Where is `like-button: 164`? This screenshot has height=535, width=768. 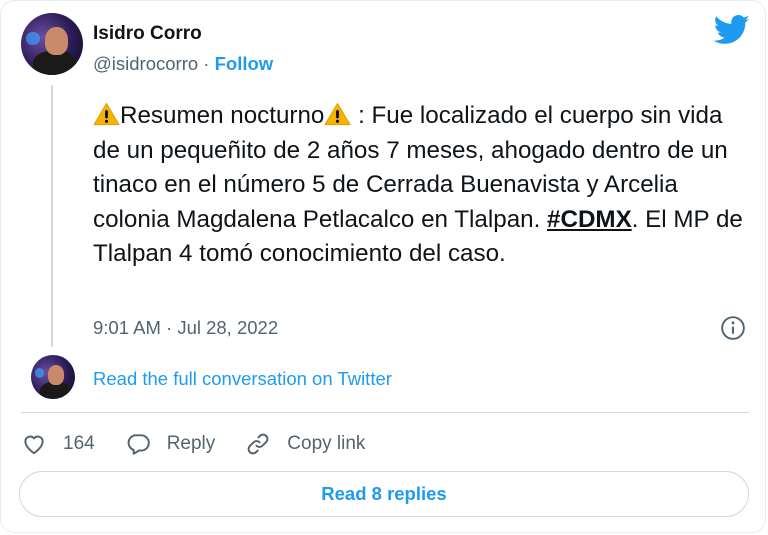 like-button: 164 is located at coordinates (58, 444).